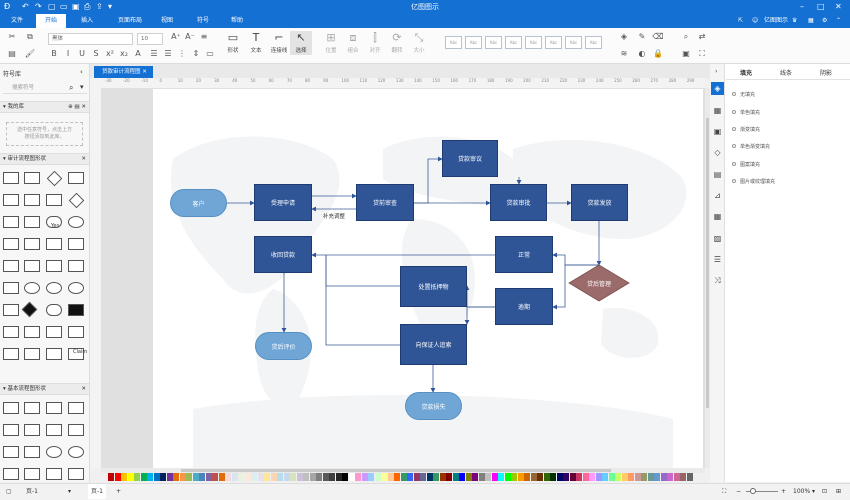  I want to click on user-name: 亿图图示, so click(776, 21).